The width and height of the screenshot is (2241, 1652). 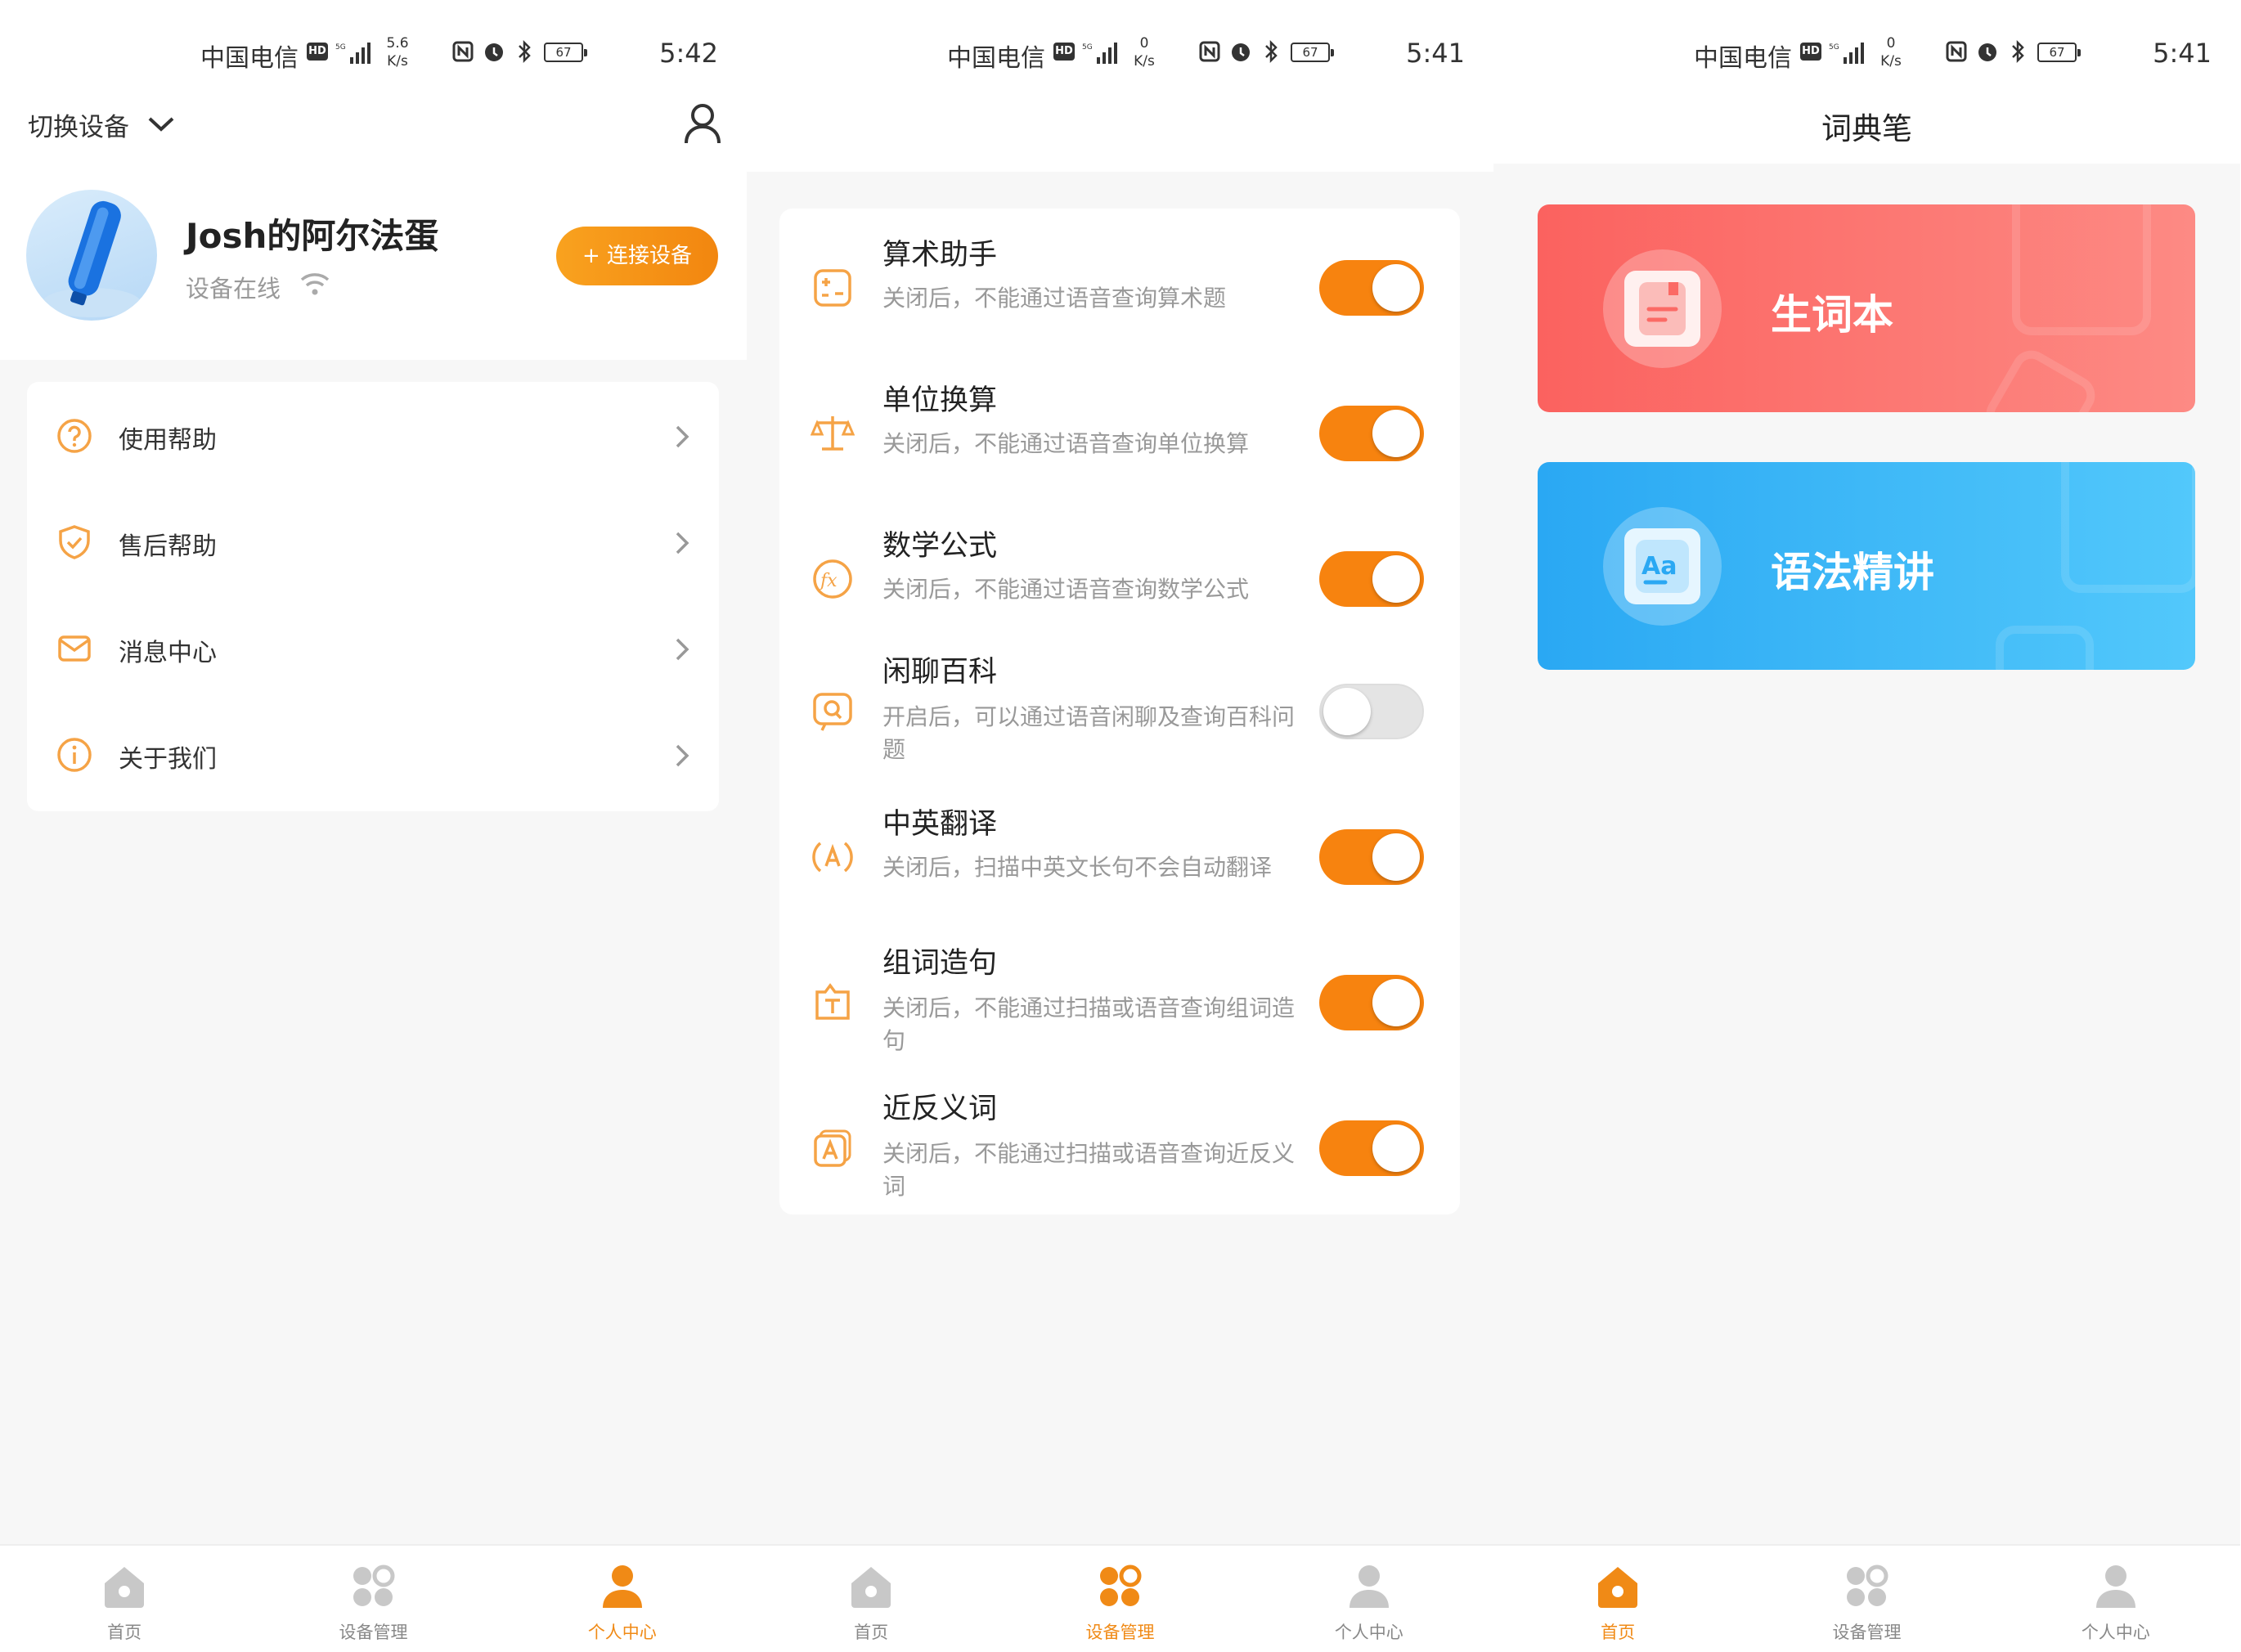 What do you see at coordinates (1120, 139) in the screenshot?
I see `top-spacer` at bounding box center [1120, 139].